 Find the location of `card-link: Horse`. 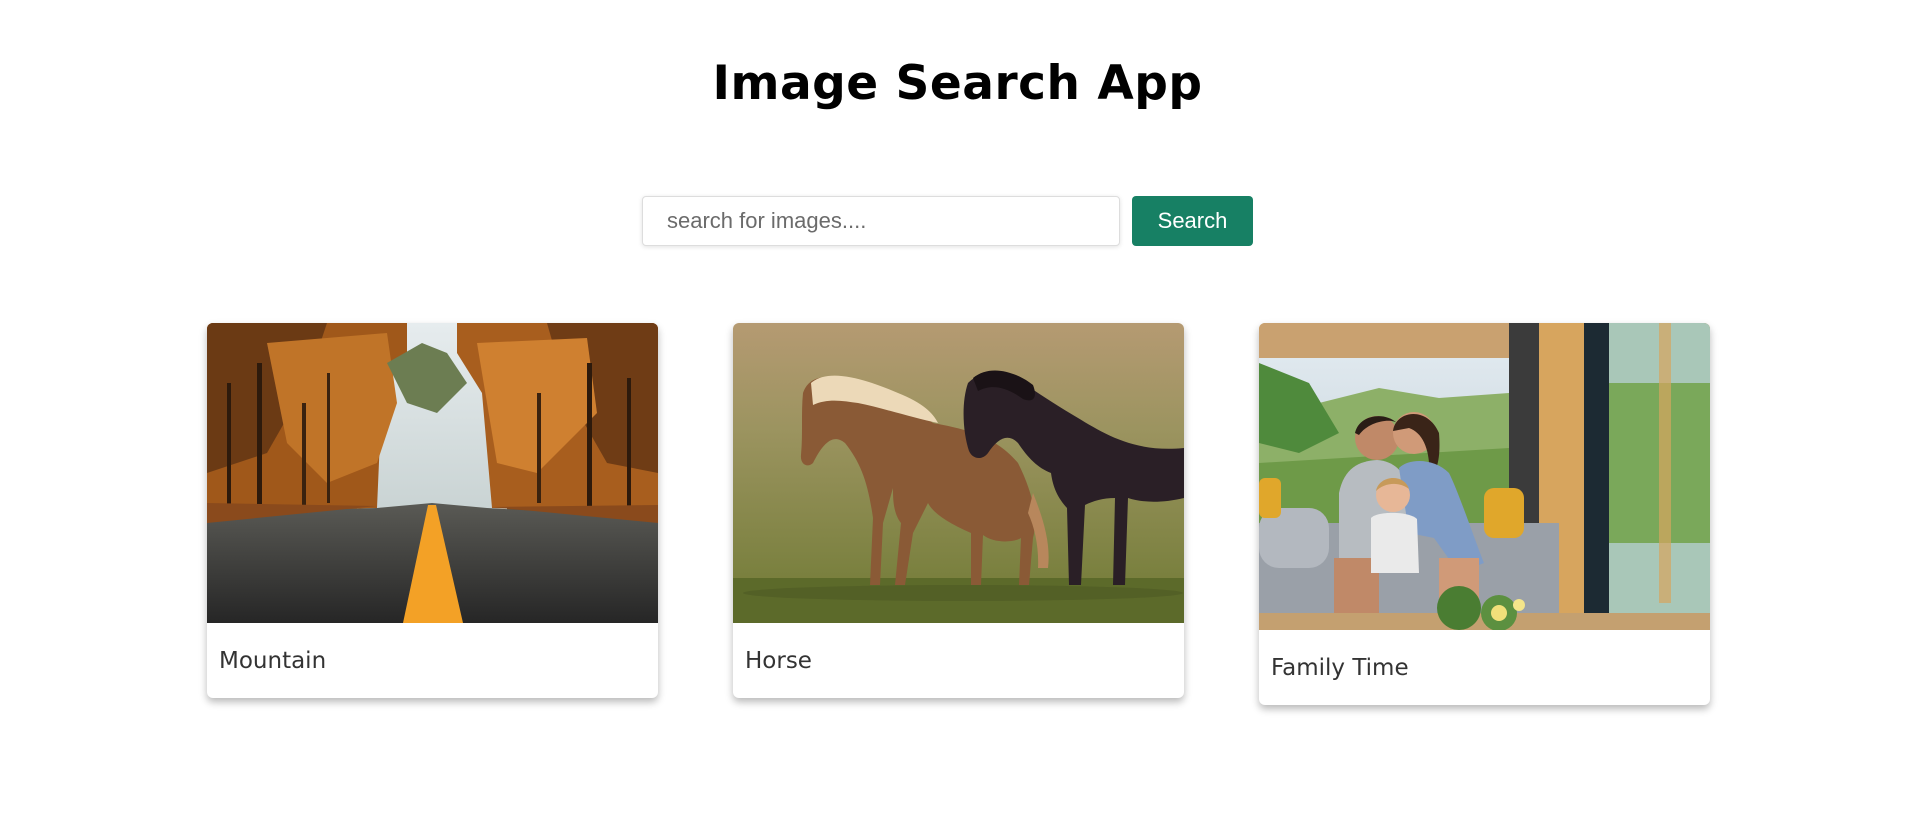

card-link: Horse is located at coordinates (778, 661).